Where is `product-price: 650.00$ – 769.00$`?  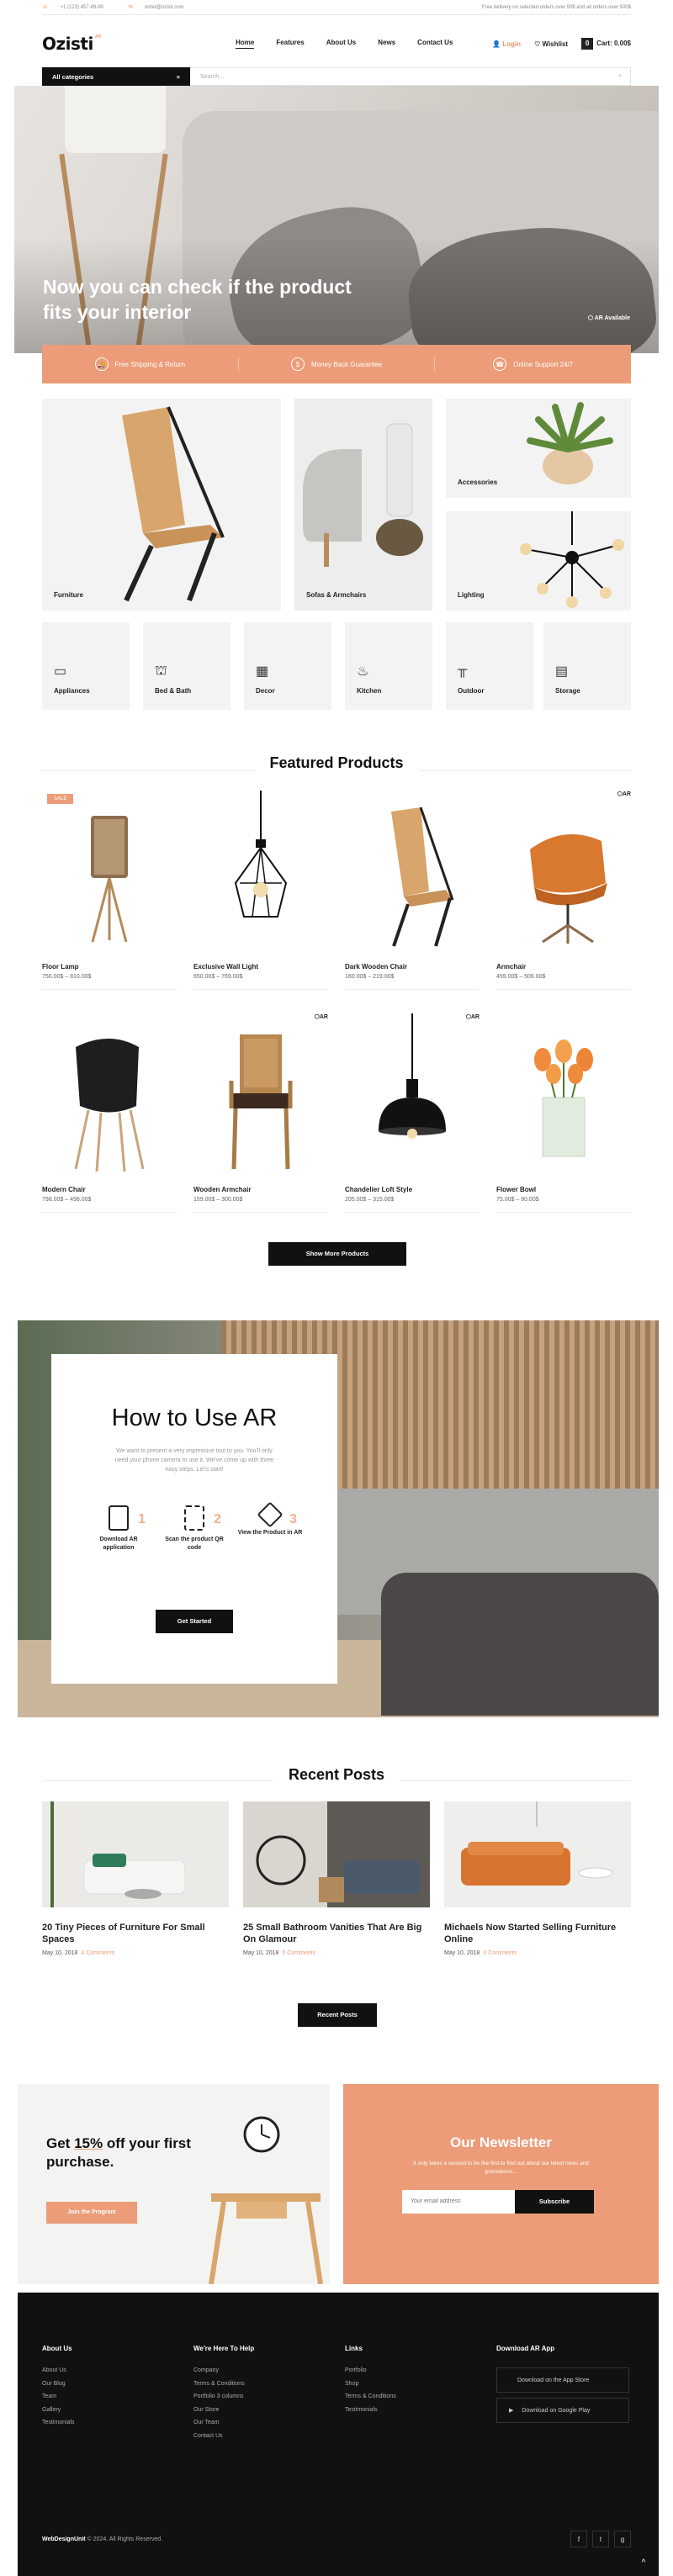
product-price: 650.00$ – 769.00$ is located at coordinates (218, 977).